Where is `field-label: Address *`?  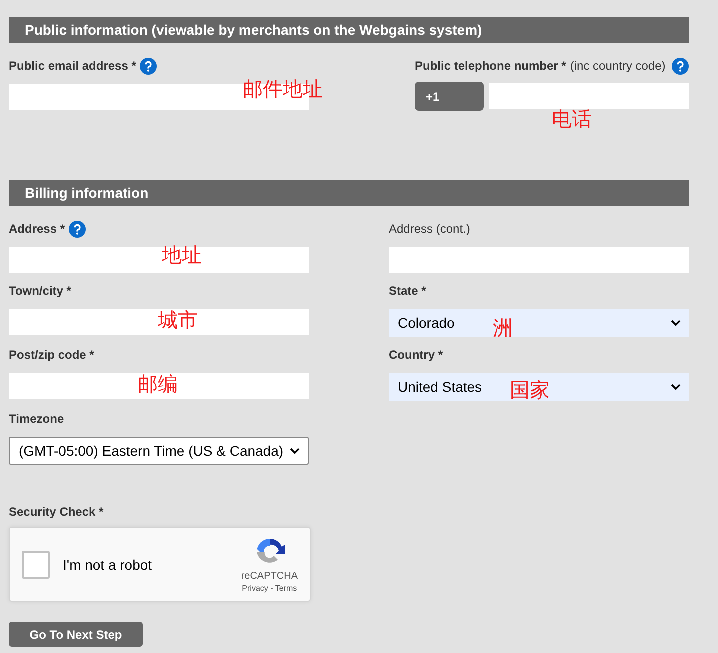
field-label: Address * is located at coordinates (37, 229).